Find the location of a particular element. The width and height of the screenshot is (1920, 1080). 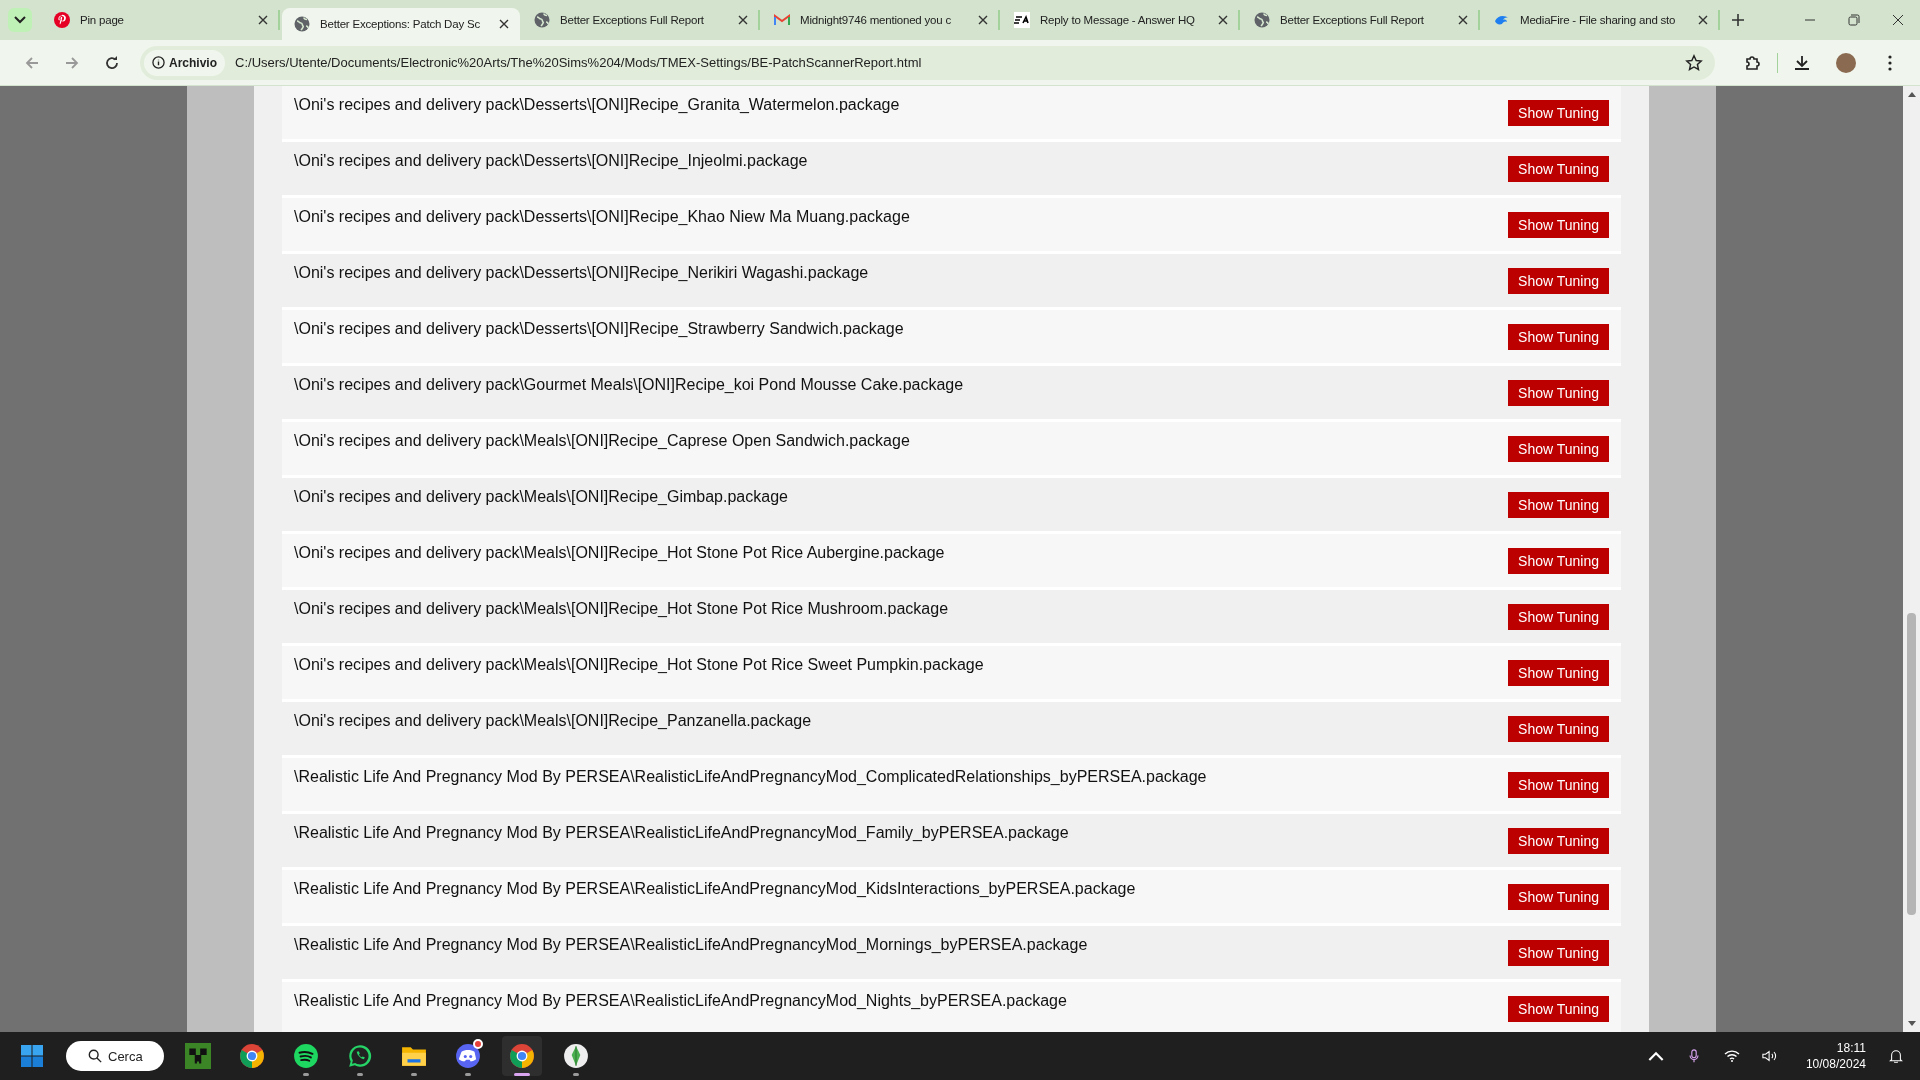

browser-tab: MediaFire - File sharing and sto is located at coordinates (1601, 20).